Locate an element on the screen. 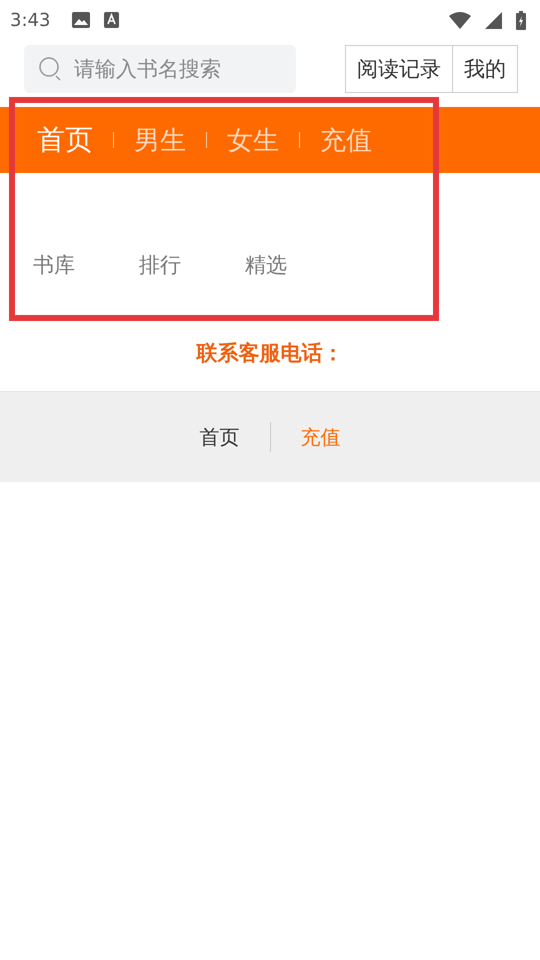 This screenshot has width=540, height=960. category-link: 排行 is located at coordinates (160, 265).